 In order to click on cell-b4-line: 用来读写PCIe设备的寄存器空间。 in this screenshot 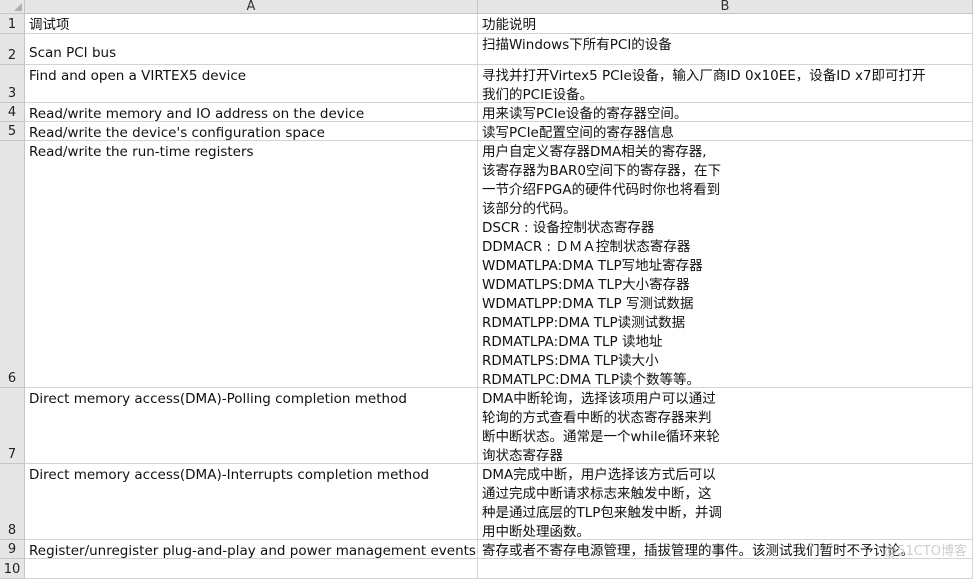, I will do `click(585, 114)`.